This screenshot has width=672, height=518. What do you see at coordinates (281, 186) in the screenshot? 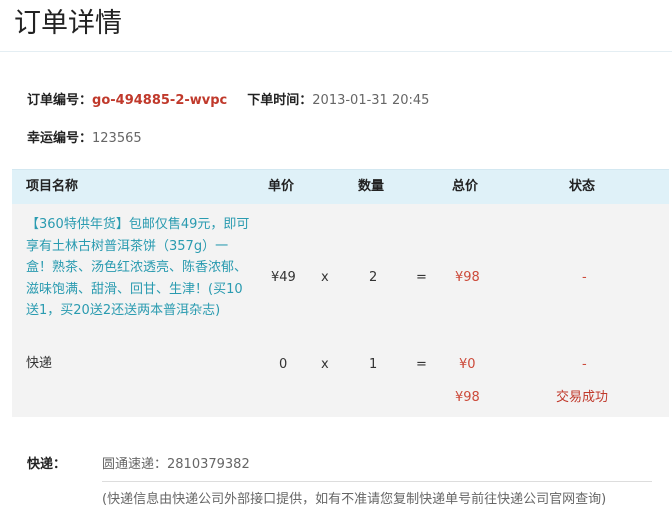
I see `column-header-unit-price: 单价` at bounding box center [281, 186].